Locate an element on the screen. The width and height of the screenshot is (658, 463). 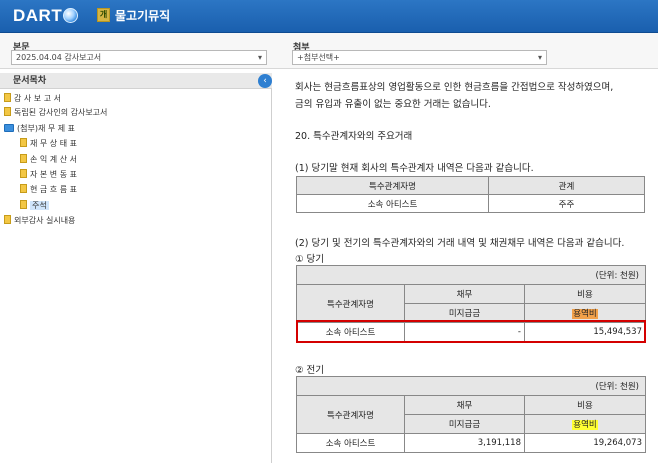
toc-item-cash-flow: 현 금 흐 름 표 is located at coordinates (48, 189).